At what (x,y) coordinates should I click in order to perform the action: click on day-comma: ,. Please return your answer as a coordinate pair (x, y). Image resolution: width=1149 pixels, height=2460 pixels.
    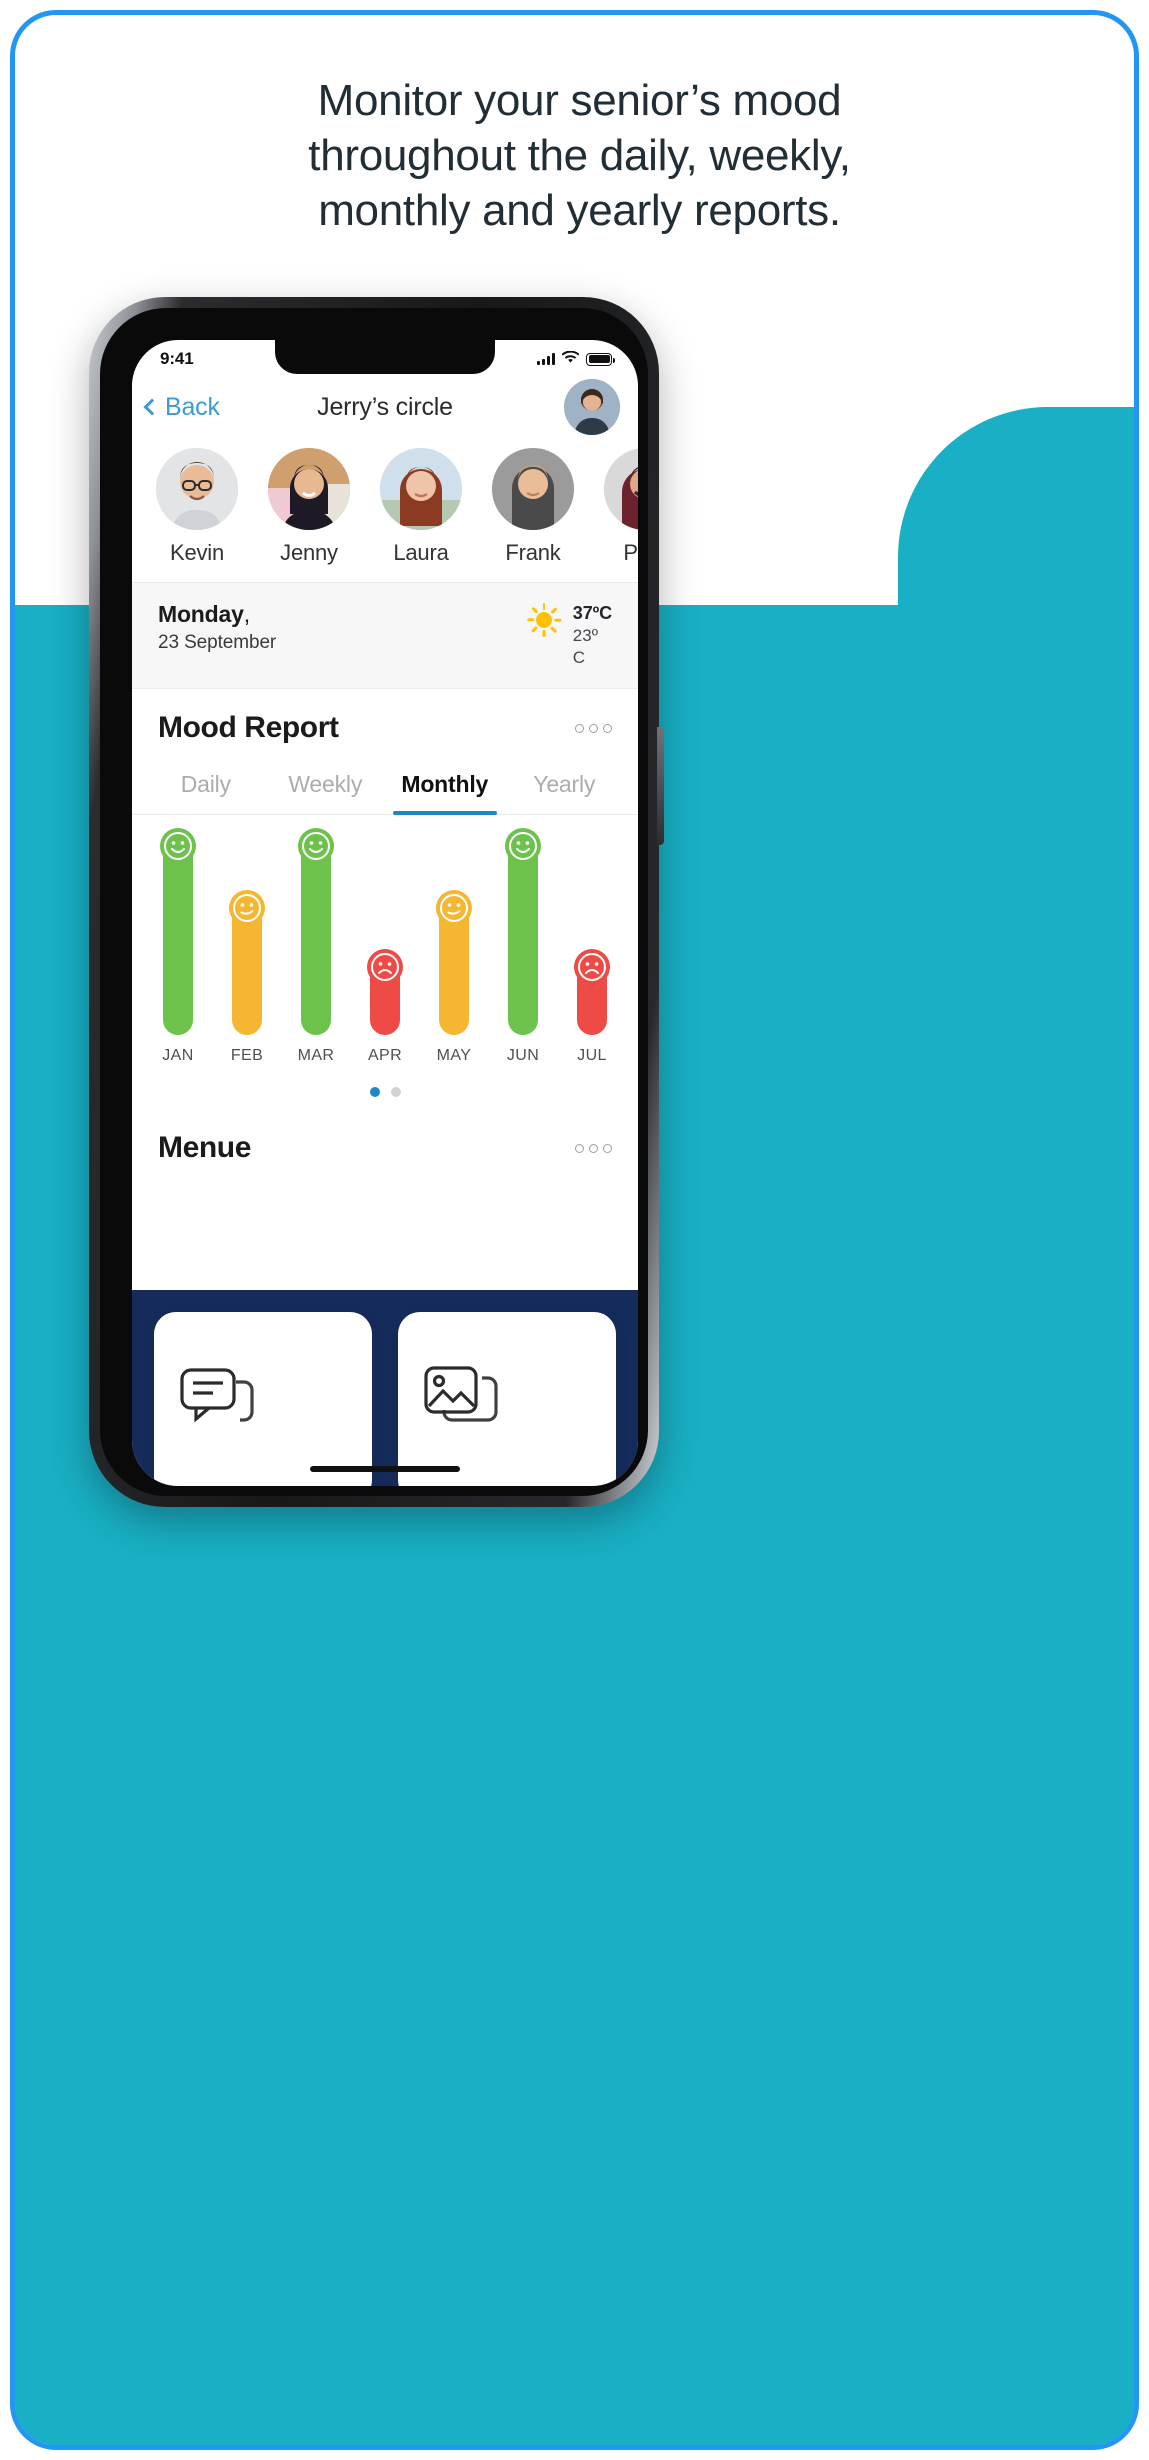
    Looking at the image, I should click on (246, 614).